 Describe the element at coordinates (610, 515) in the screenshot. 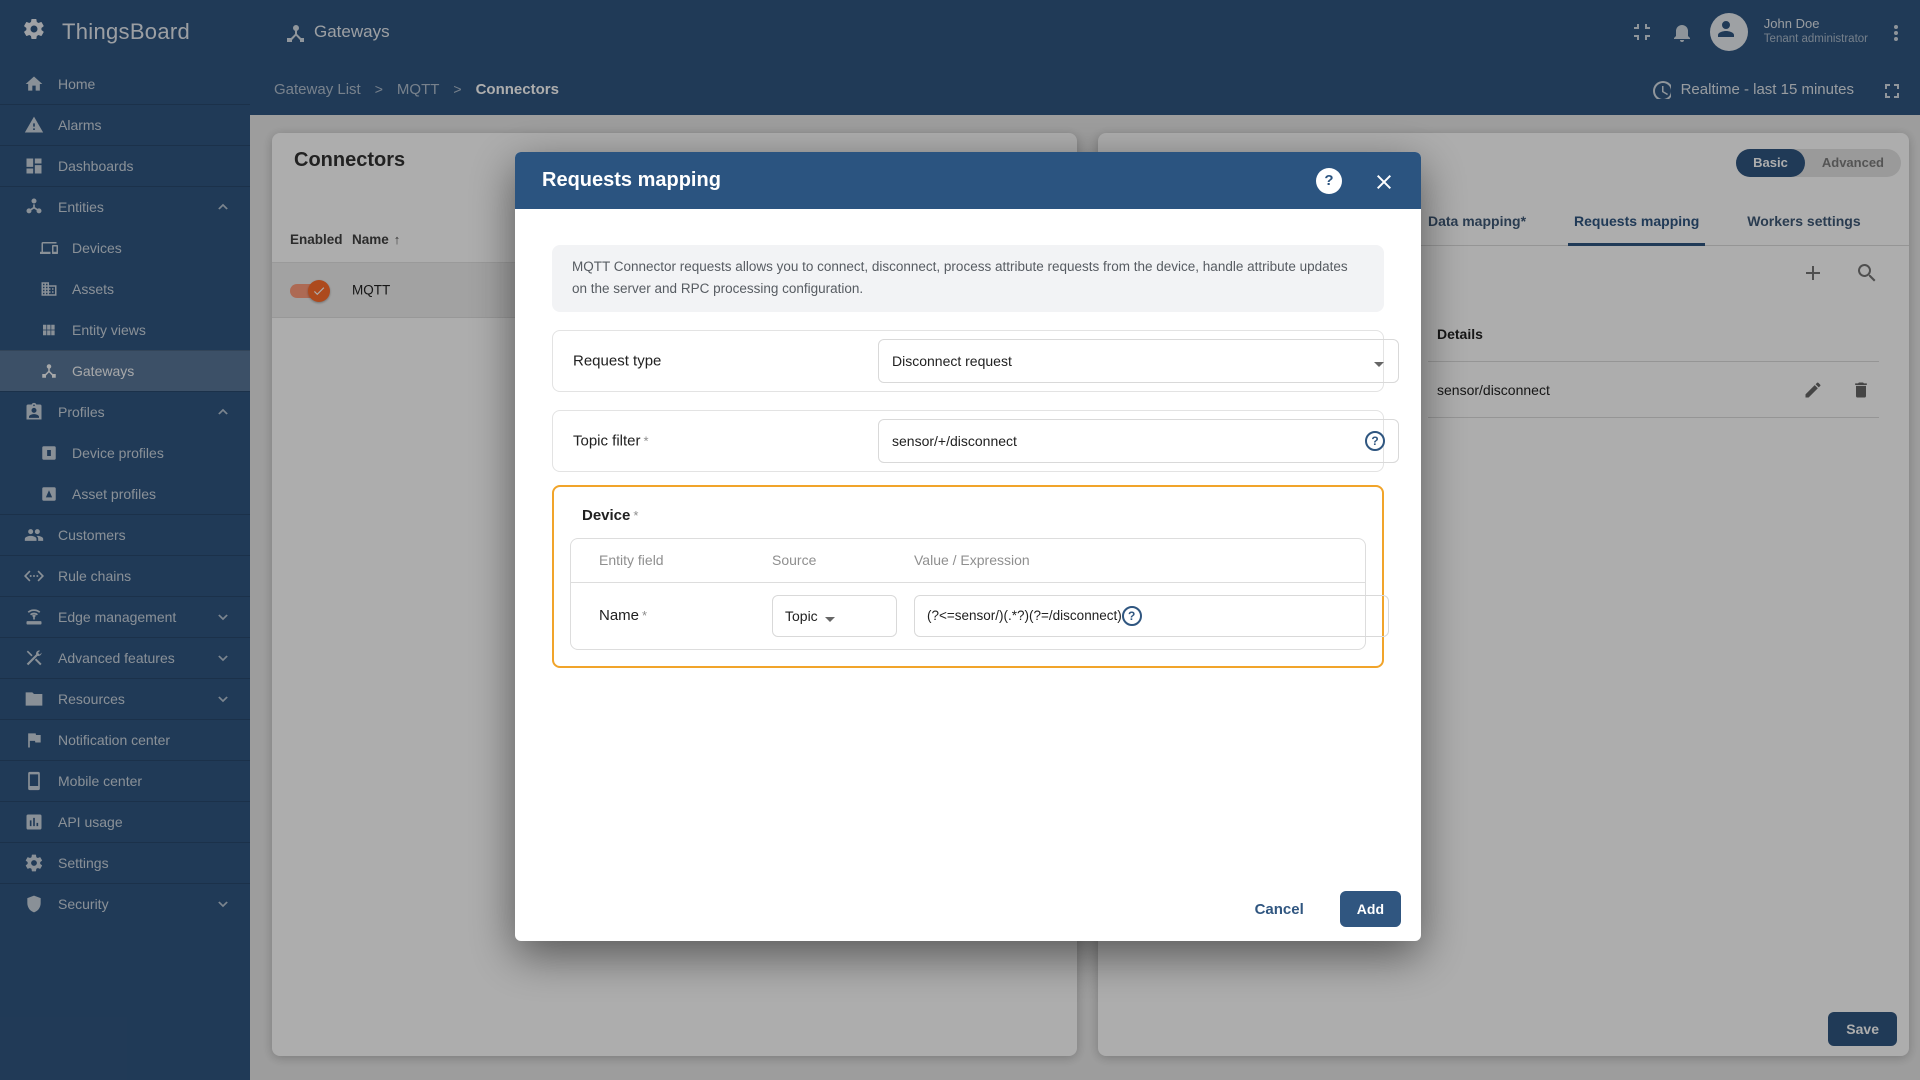

I see `device-section-title: Device *` at that location.